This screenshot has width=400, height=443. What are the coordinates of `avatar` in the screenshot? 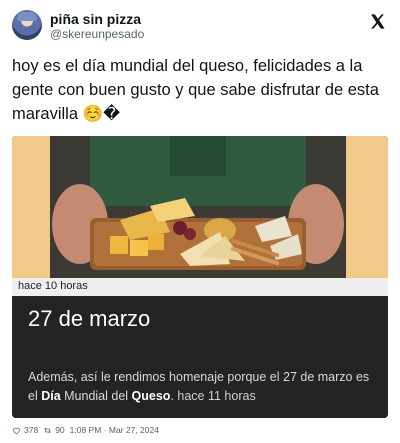 It's located at (27, 25).